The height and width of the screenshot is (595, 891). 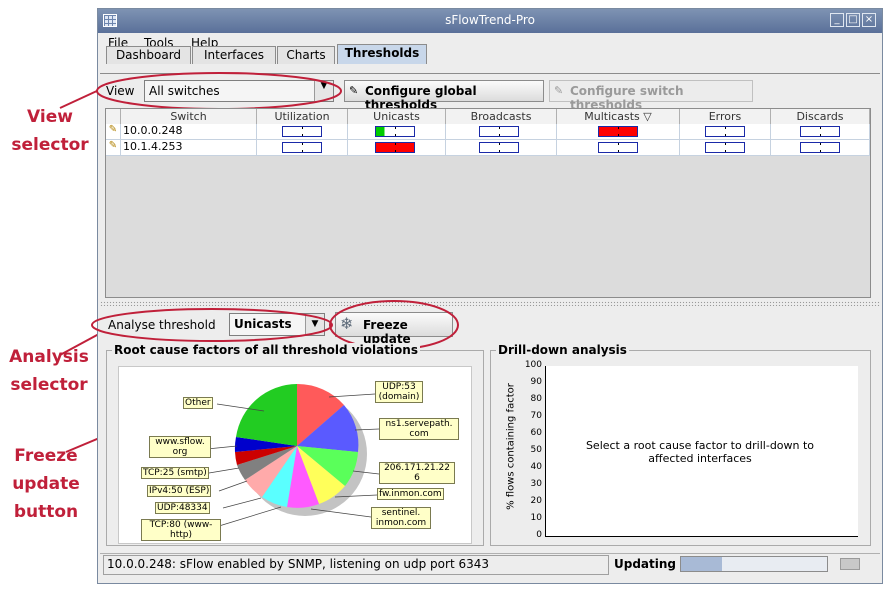 What do you see at coordinates (536, 433) in the screenshot?
I see `ytick: 60` at bounding box center [536, 433].